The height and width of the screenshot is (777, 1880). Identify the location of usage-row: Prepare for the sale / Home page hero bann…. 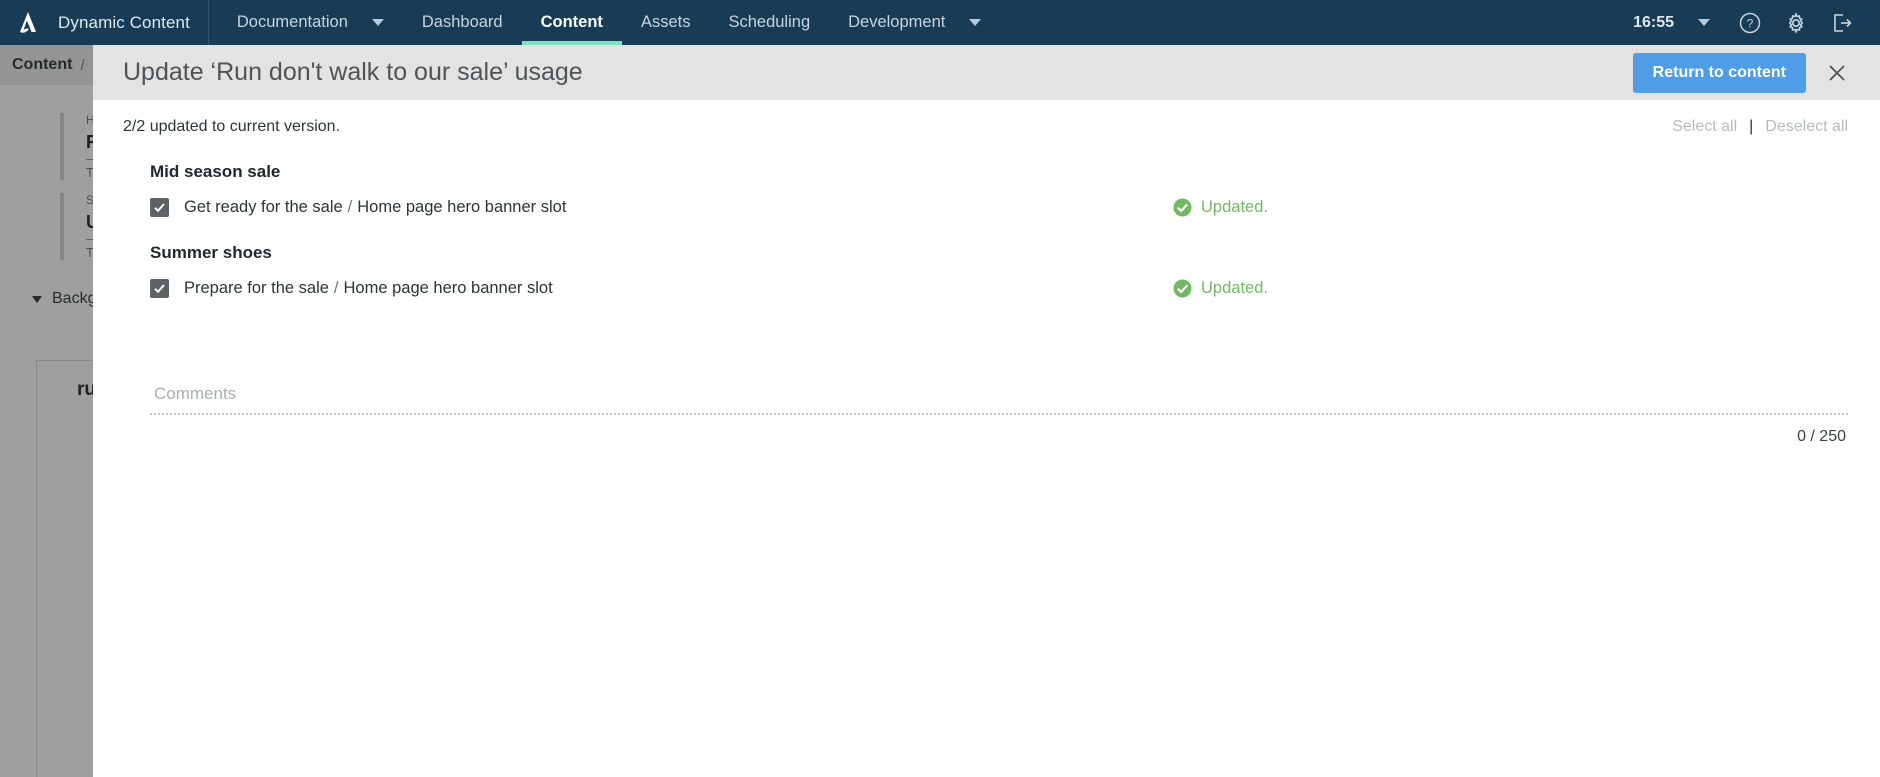
(985, 288).